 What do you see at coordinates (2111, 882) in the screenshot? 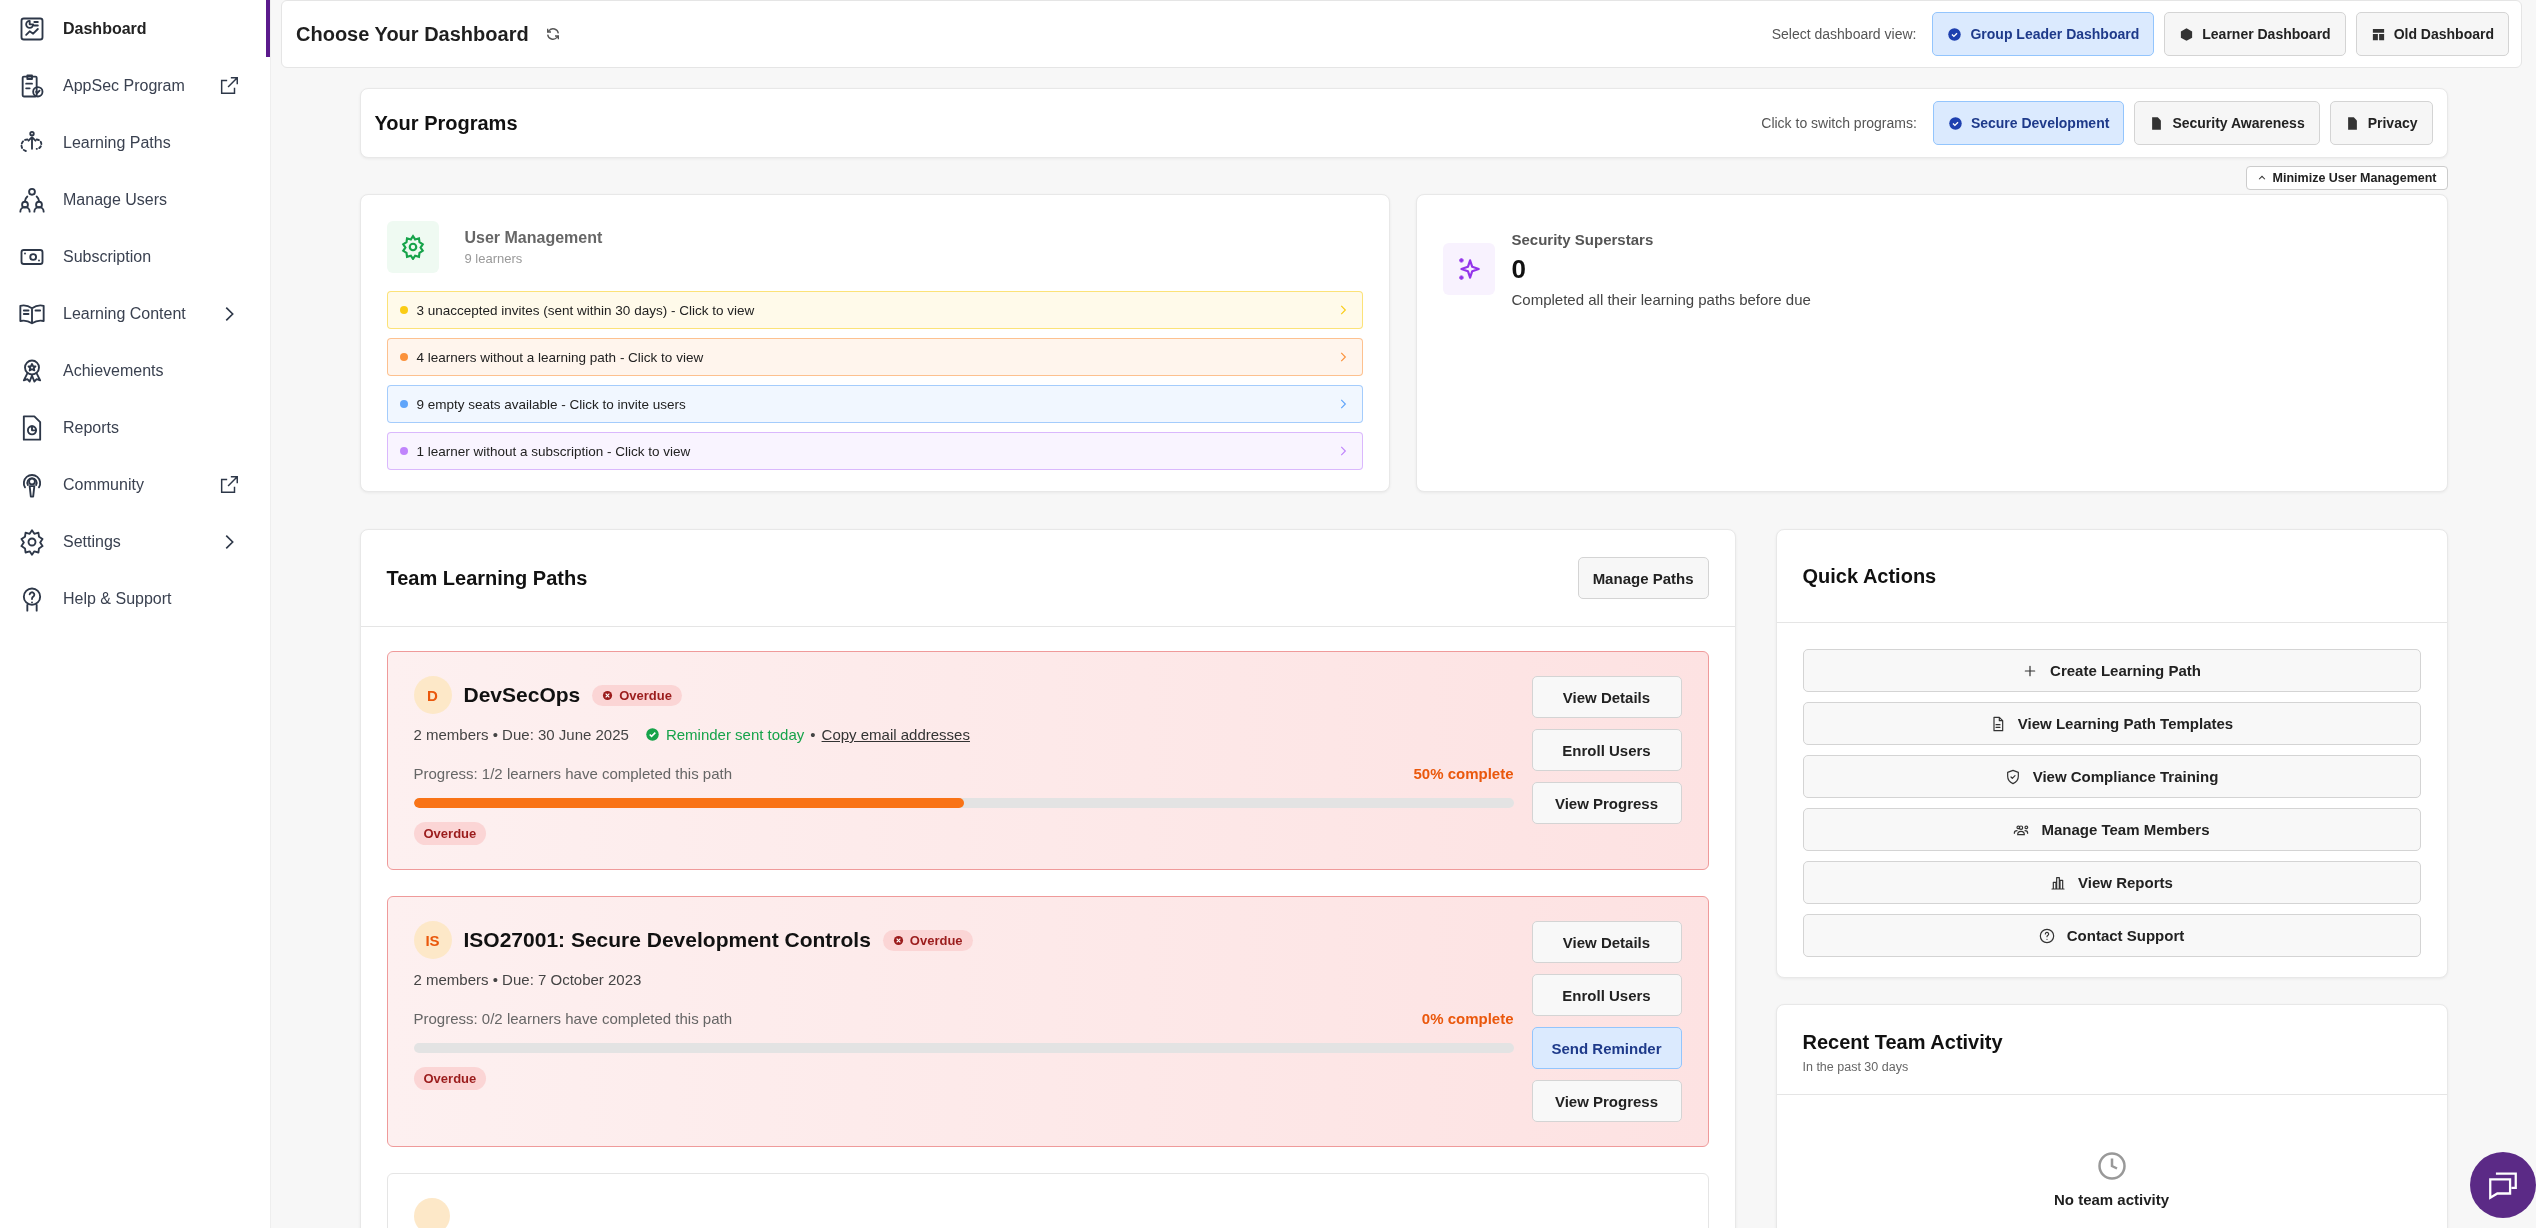
I see `quick-action-button: View Reports` at bounding box center [2111, 882].